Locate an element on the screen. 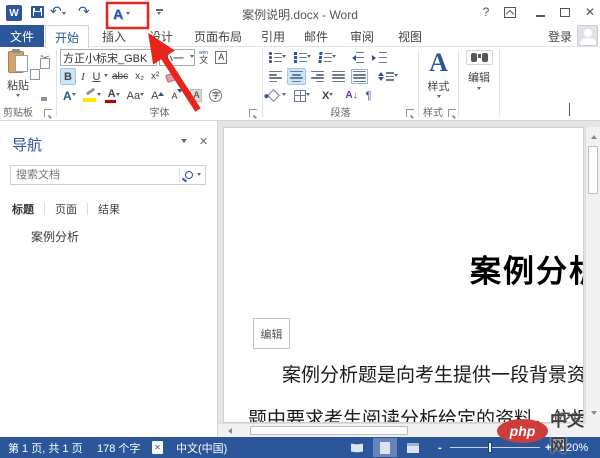 This screenshot has width=600, height=458. search-input is located at coordinates (95, 175).